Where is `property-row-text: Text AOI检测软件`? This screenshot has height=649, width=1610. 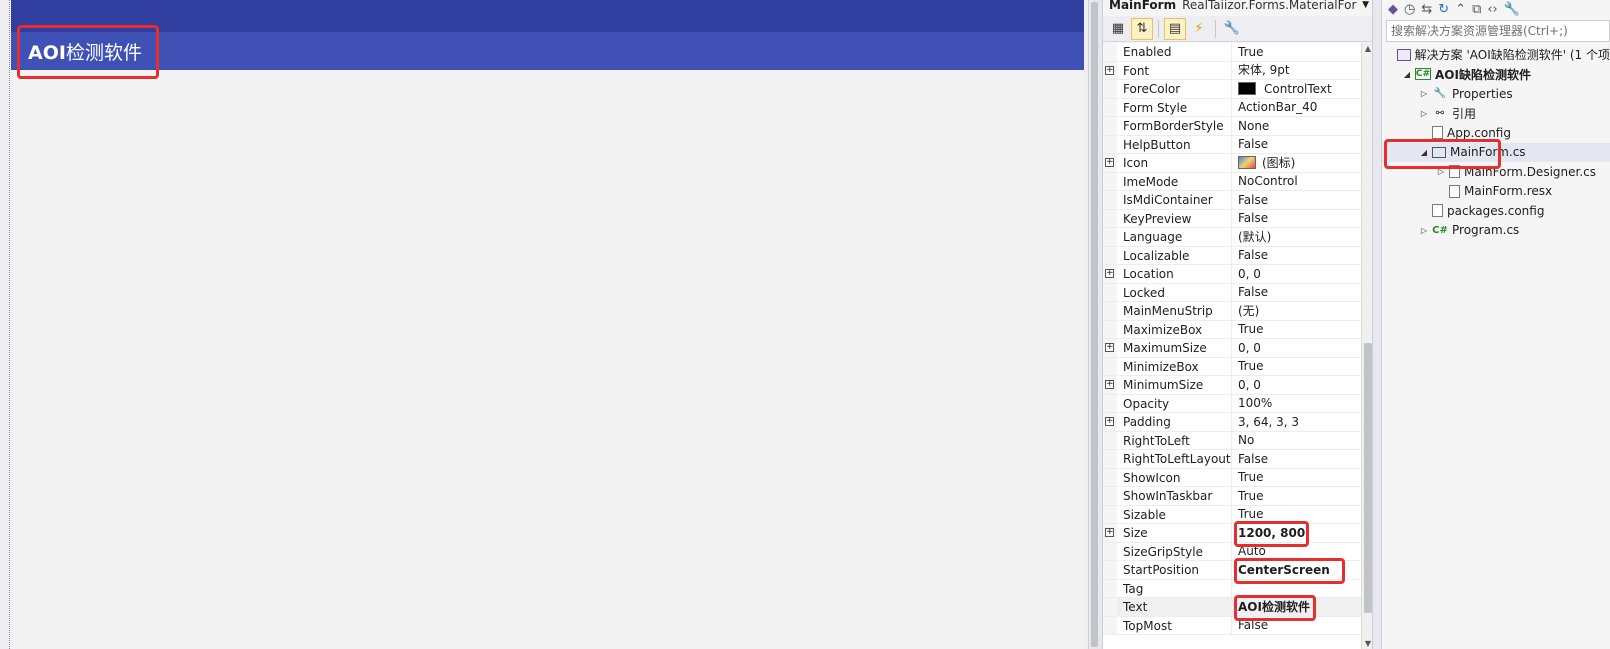
property-row-text: Text AOI检测软件 is located at coordinates (1232, 608).